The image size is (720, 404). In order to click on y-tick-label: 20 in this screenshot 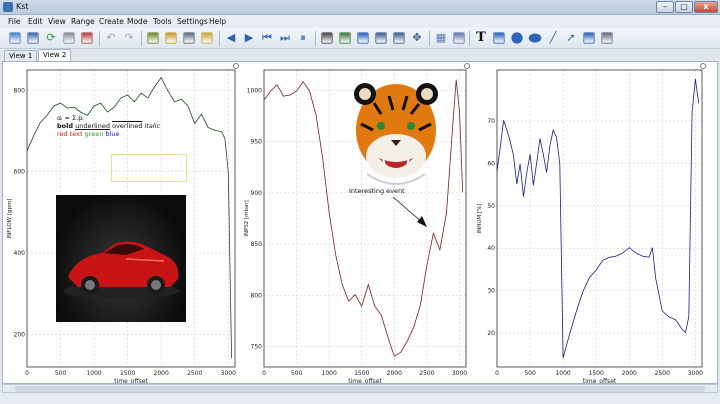, I will do `click(491, 333)`.